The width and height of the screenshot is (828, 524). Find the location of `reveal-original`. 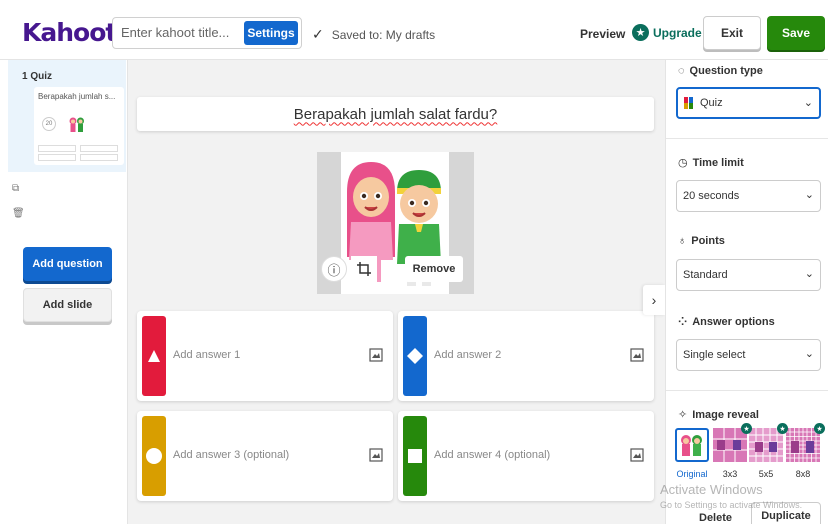

reveal-original is located at coordinates (692, 445).